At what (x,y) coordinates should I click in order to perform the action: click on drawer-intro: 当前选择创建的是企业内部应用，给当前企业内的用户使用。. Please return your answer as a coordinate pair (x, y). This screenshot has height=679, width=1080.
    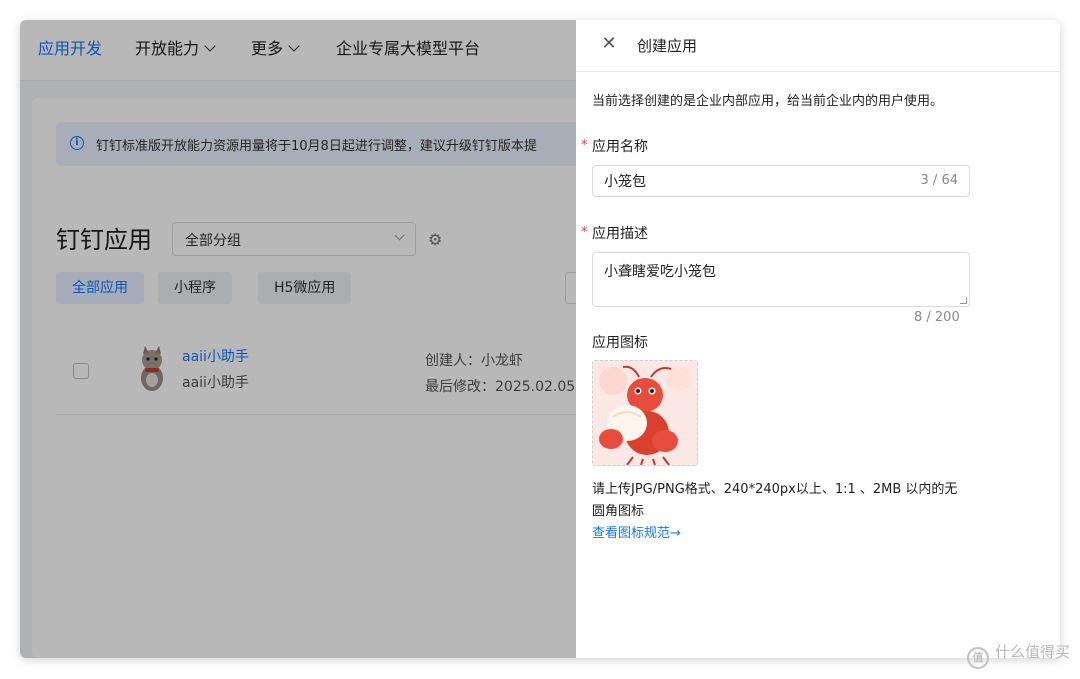
    Looking at the image, I should click on (768, 101).